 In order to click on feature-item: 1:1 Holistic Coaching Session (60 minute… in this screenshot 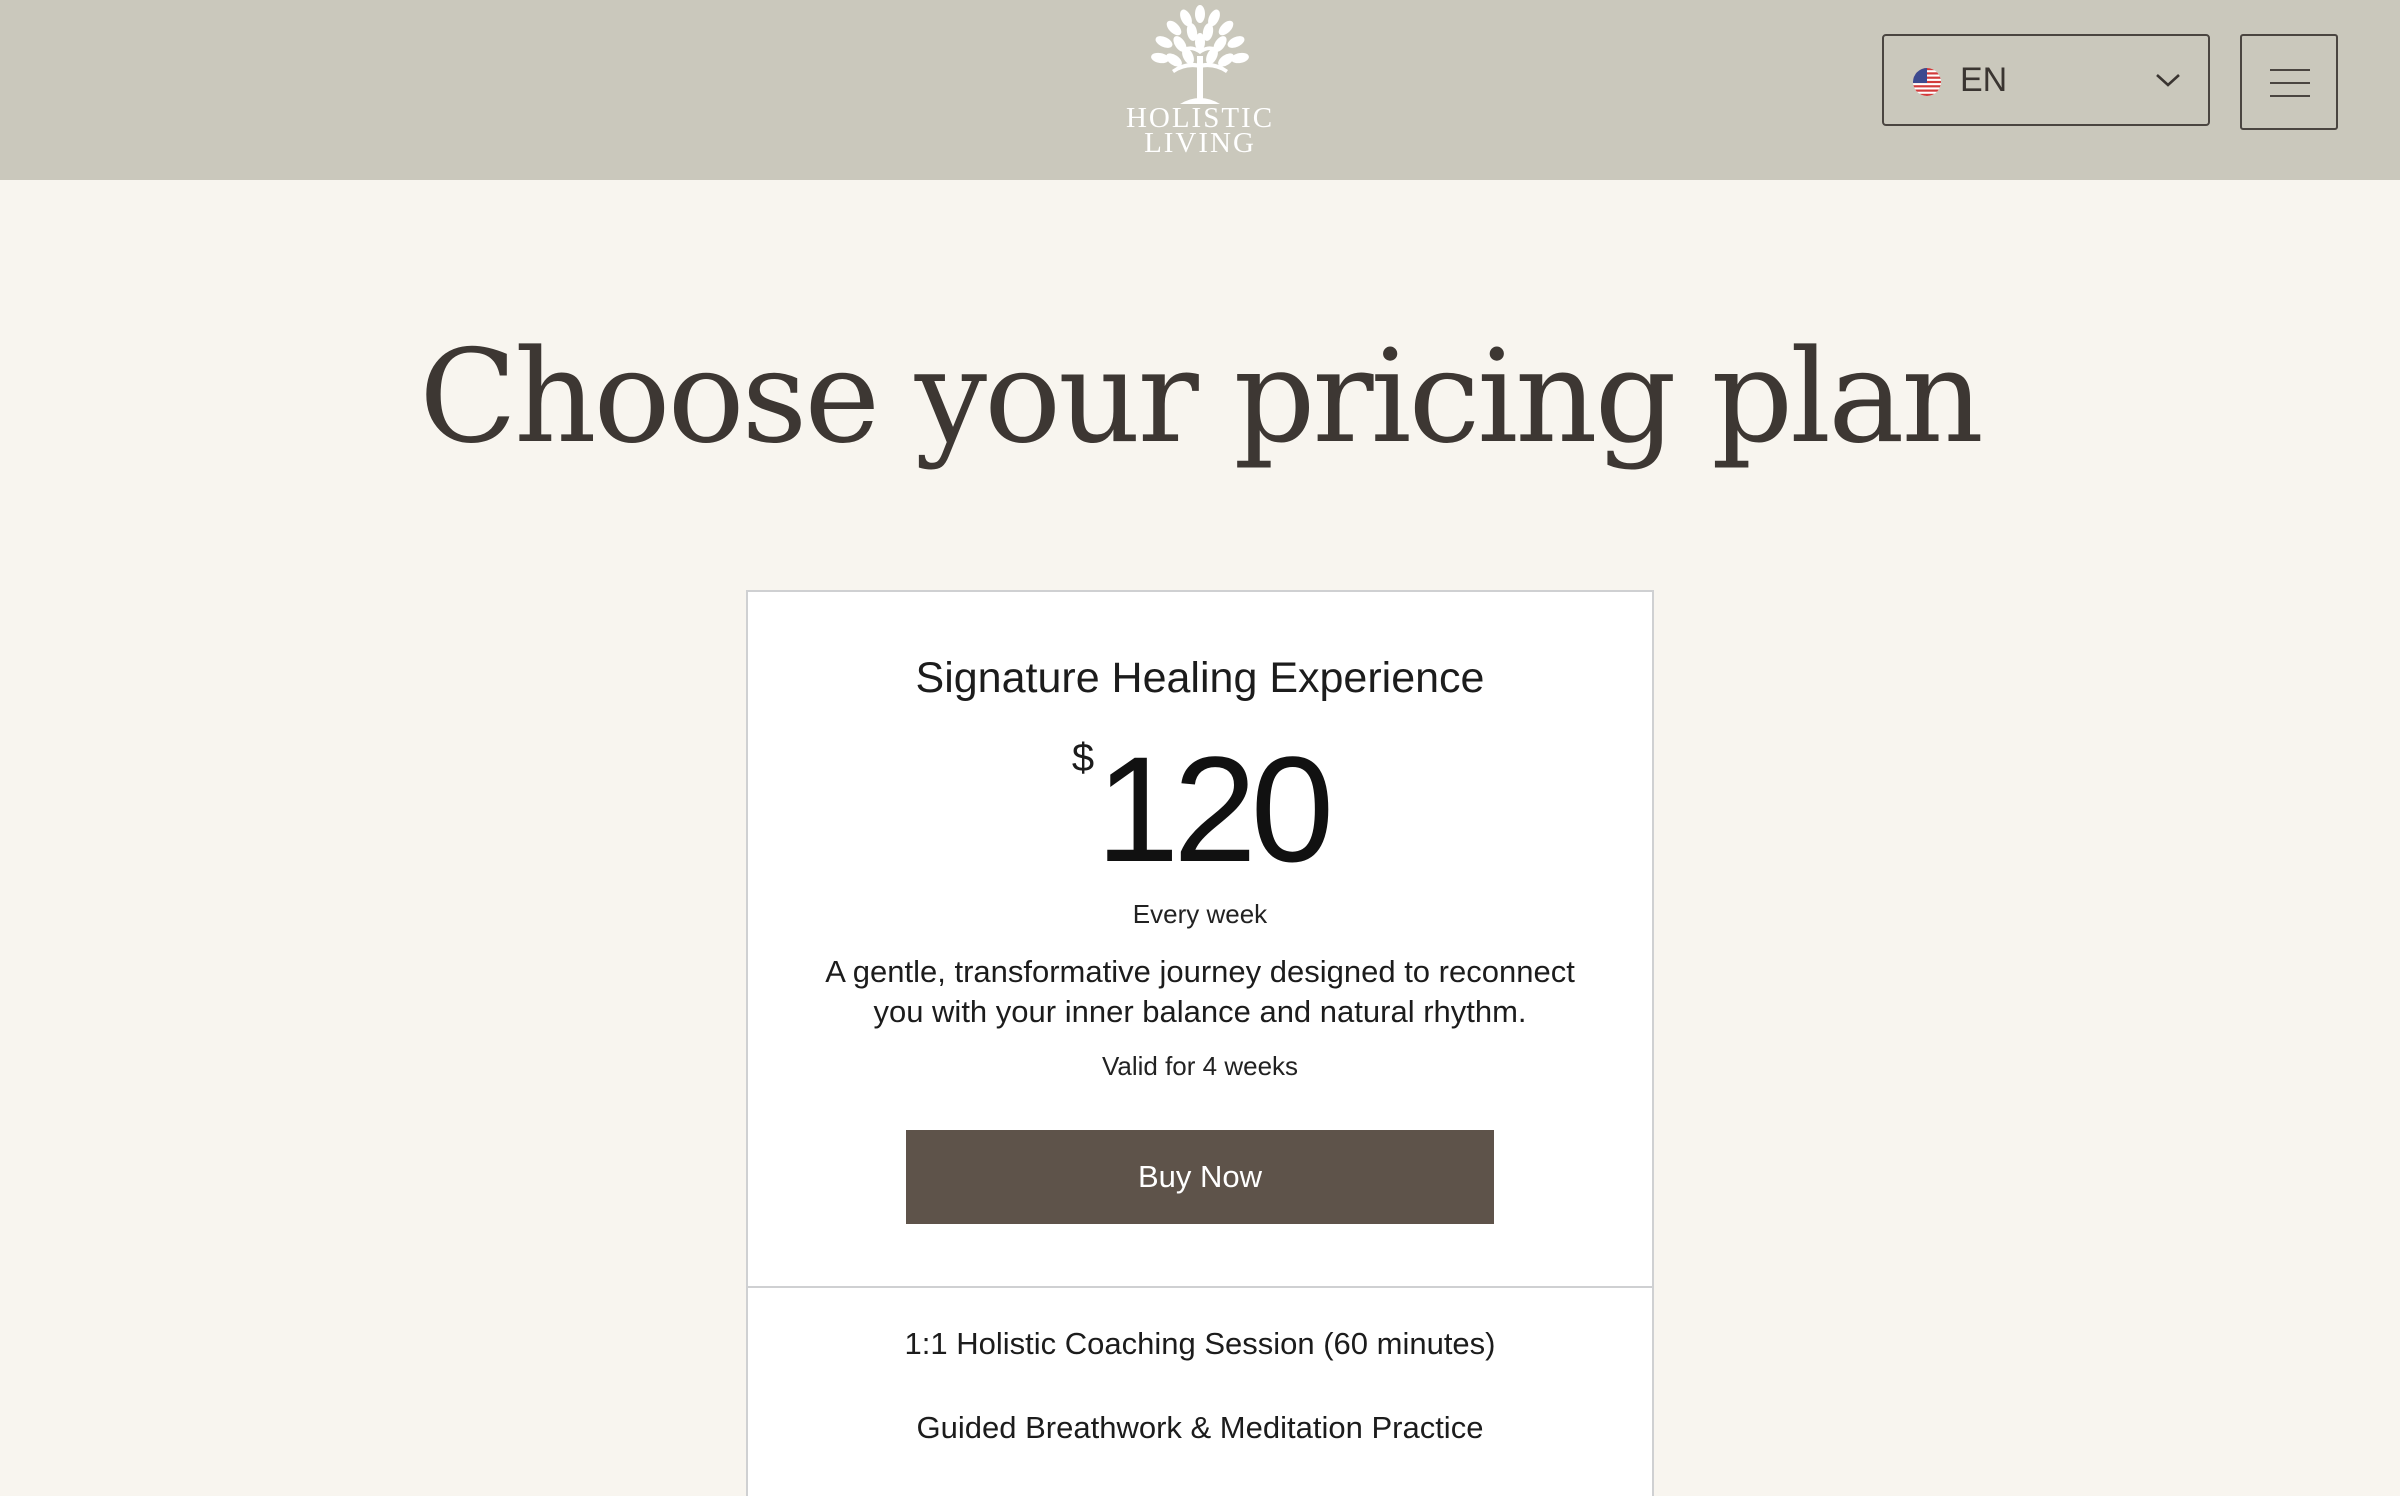, I will do `click(1200, 1343)`.